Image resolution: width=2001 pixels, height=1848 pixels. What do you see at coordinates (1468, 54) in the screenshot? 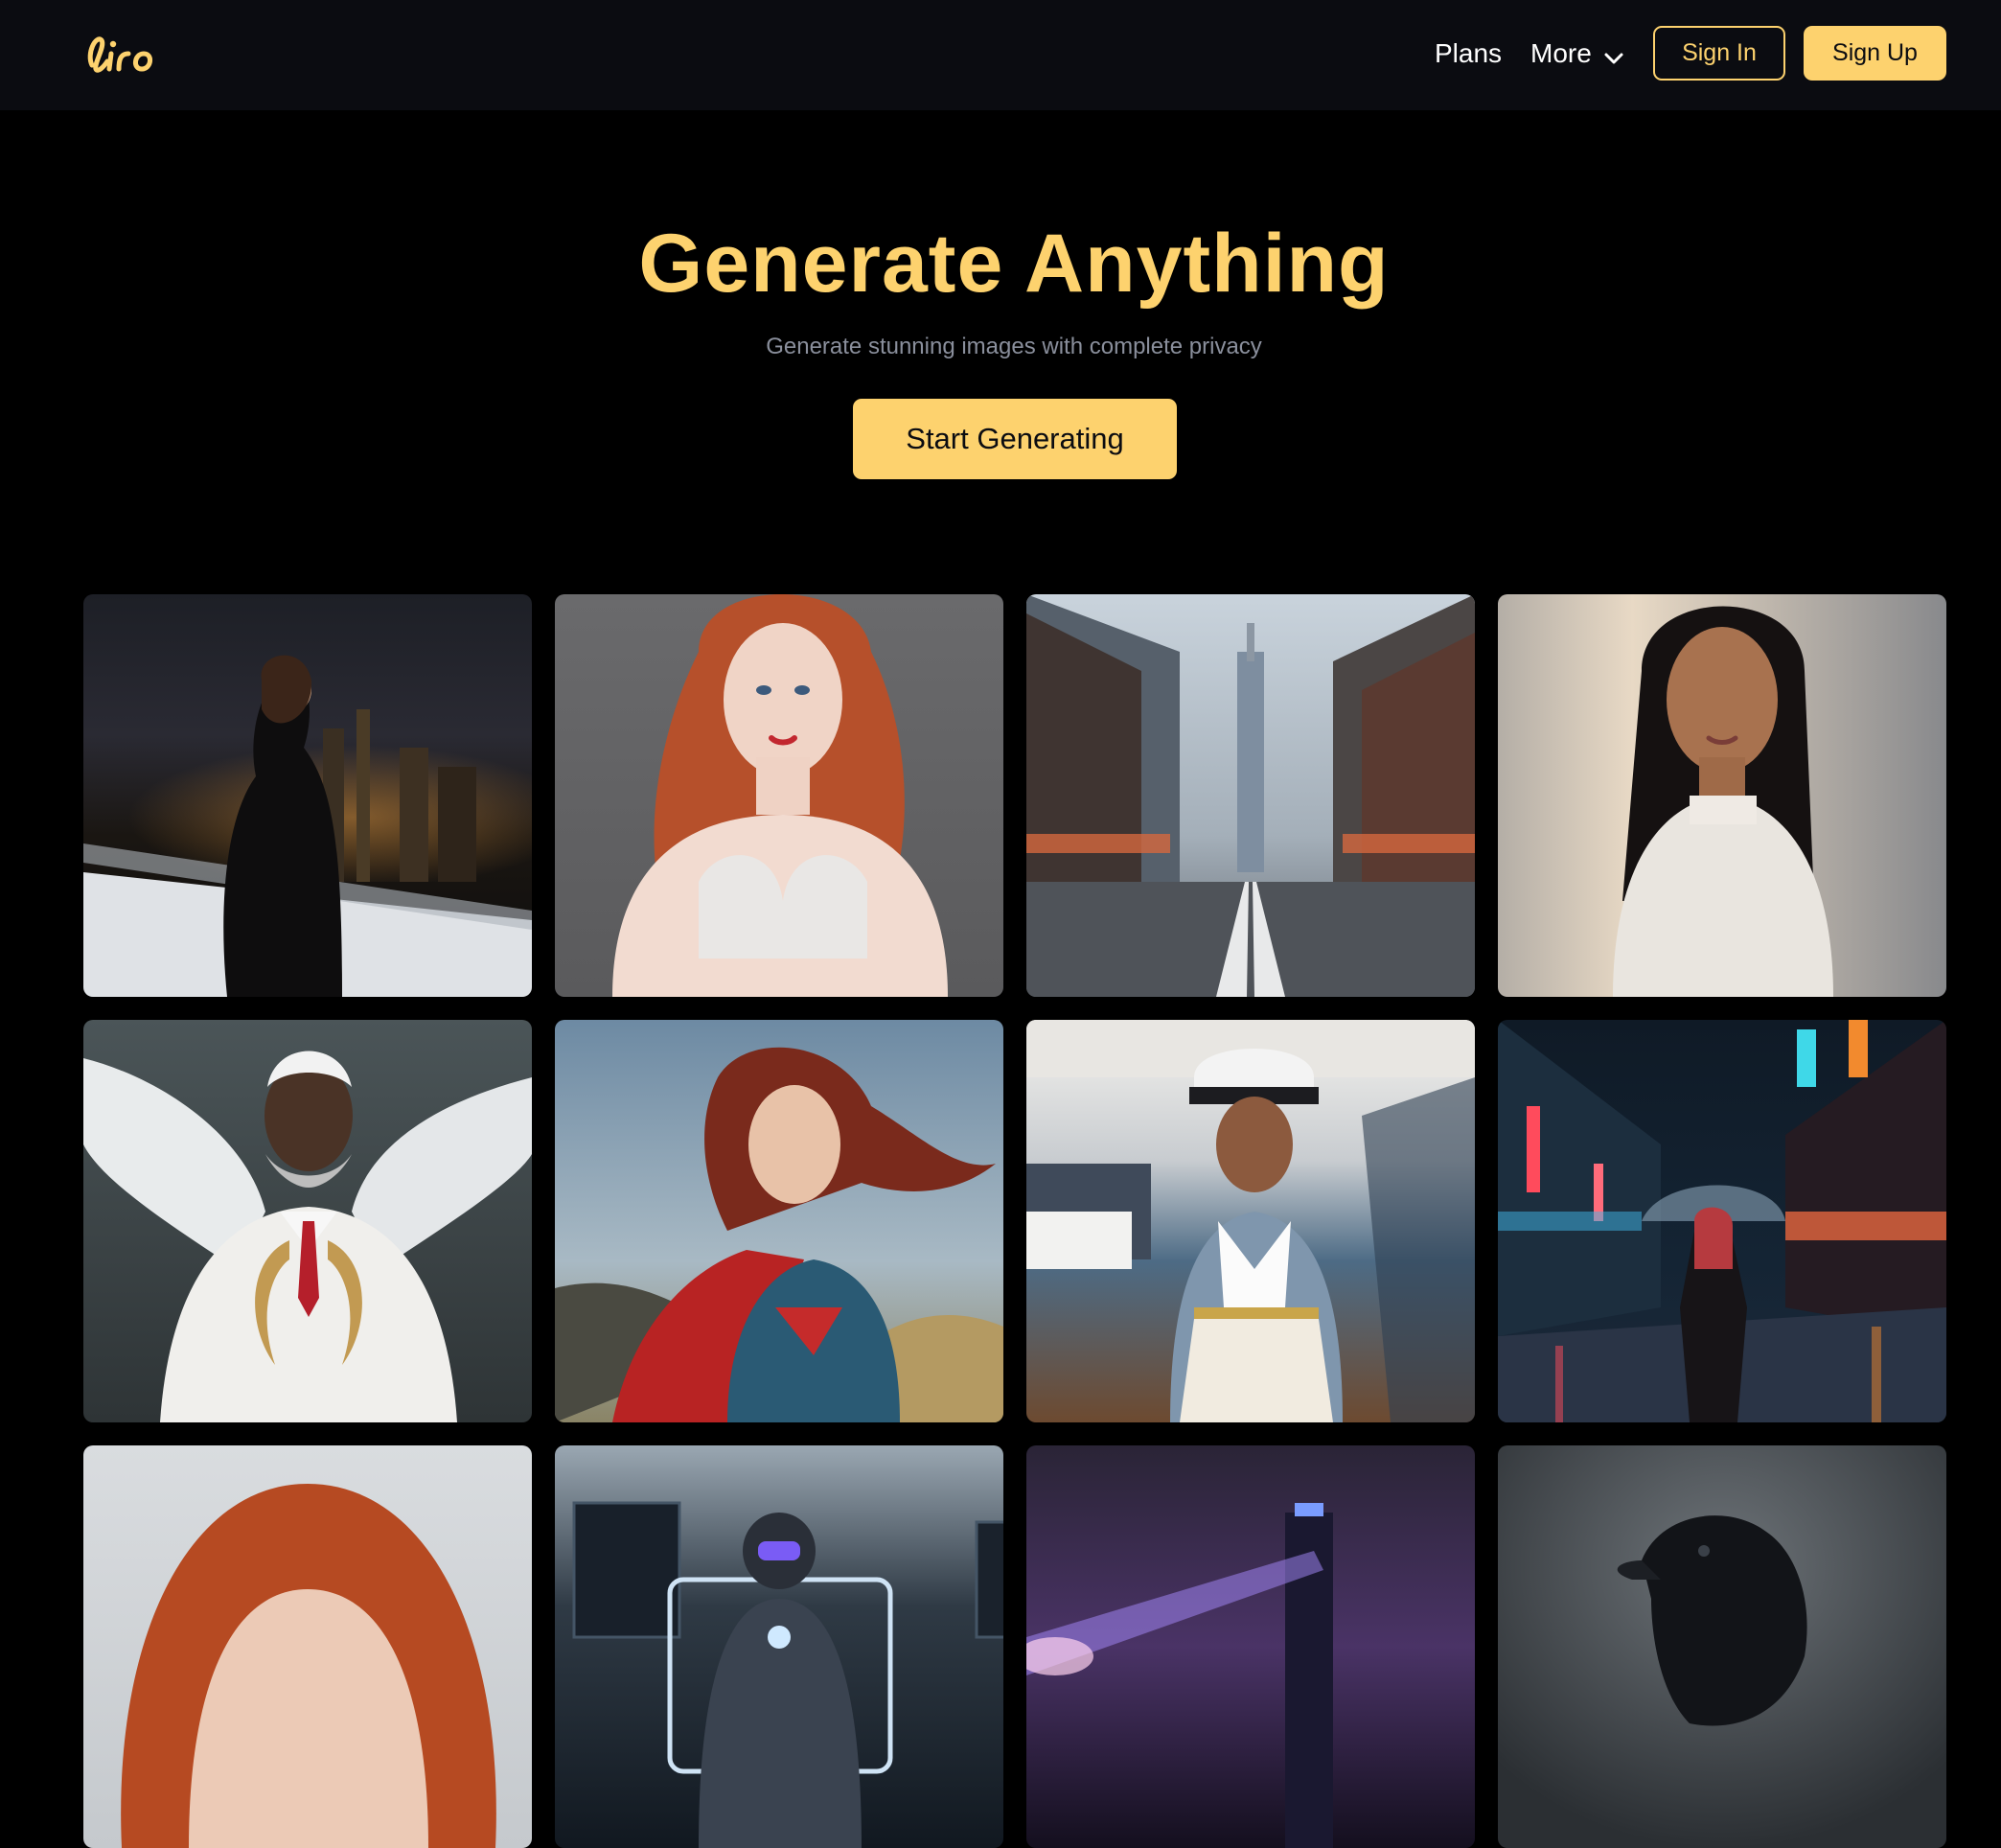
I see `nav-plans-link: Plans` at bounding box center [1468, 54].